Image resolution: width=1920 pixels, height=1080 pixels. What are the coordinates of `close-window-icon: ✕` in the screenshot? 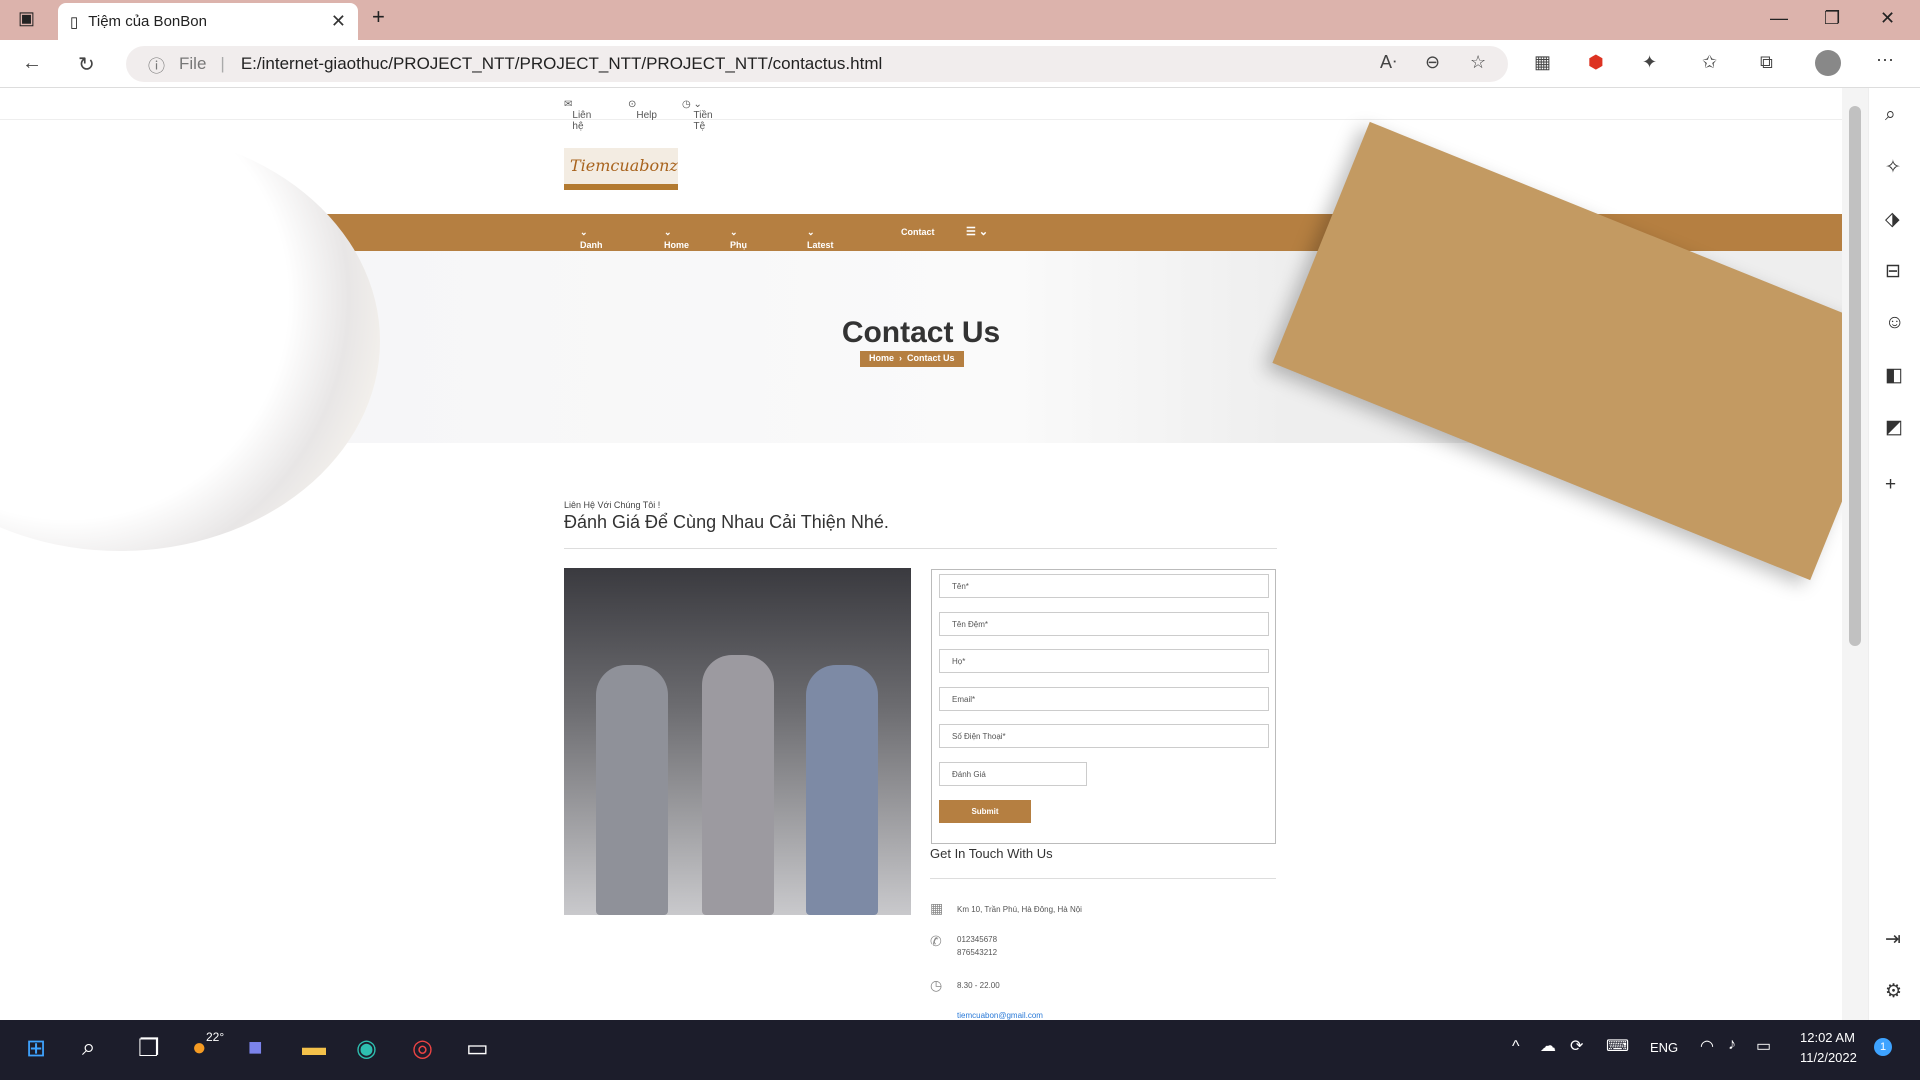 It's located at (1887, 18).